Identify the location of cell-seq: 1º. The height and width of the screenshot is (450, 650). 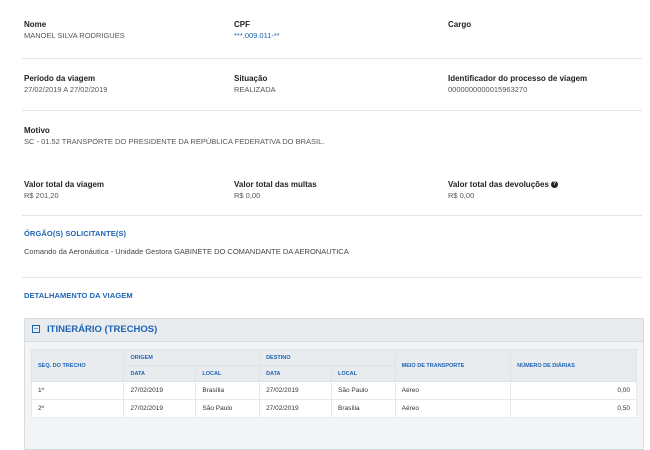
(77, 390).